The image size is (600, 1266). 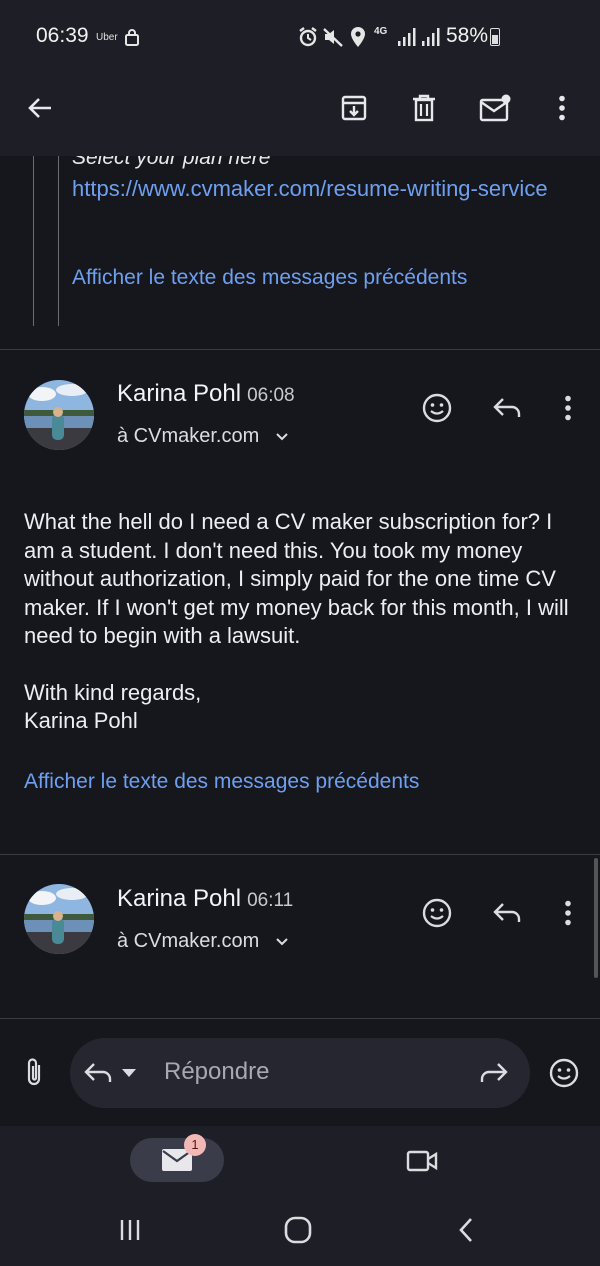 What do you see at coordinates (129, 1073) in the screenshot?
I see `caret-down-icon` at bounding box center [129, 1073].